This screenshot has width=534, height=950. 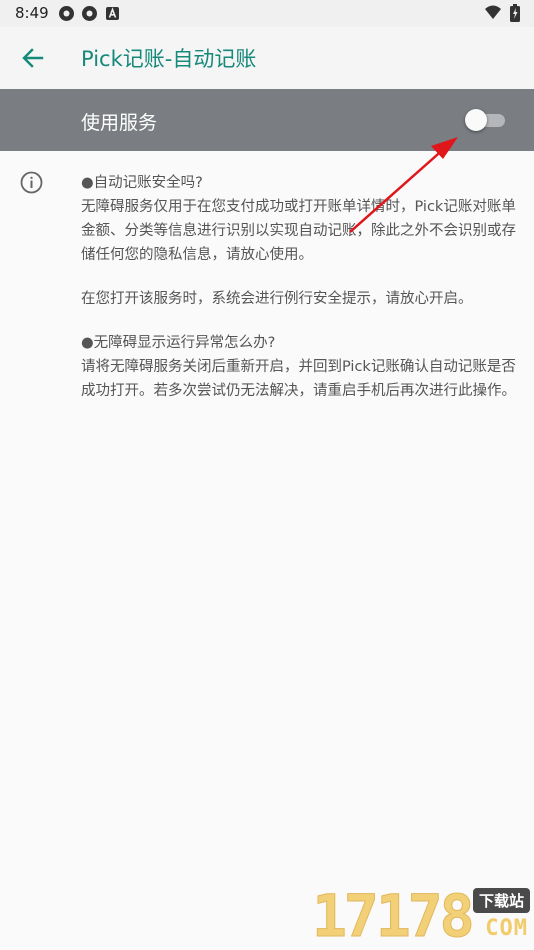 What do you see at coordinates (476, 120) in the screenshot?
I see `switch-thumb` at bounding box center [476, 120].